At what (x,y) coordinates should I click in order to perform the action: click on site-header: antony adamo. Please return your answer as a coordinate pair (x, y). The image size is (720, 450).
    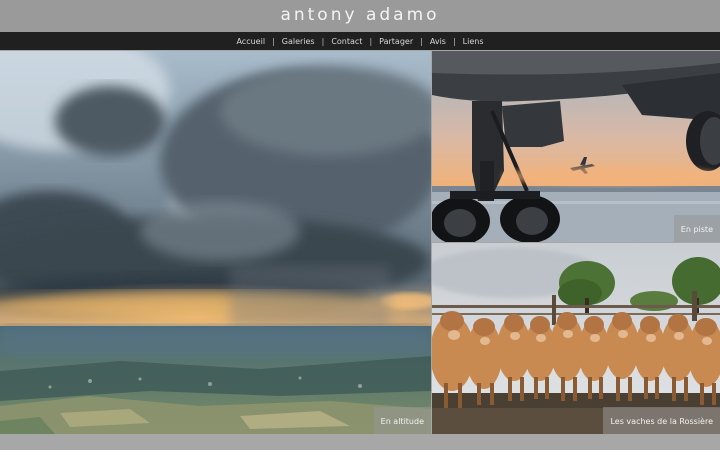
    Looking at the image, I should click on (360, 16).